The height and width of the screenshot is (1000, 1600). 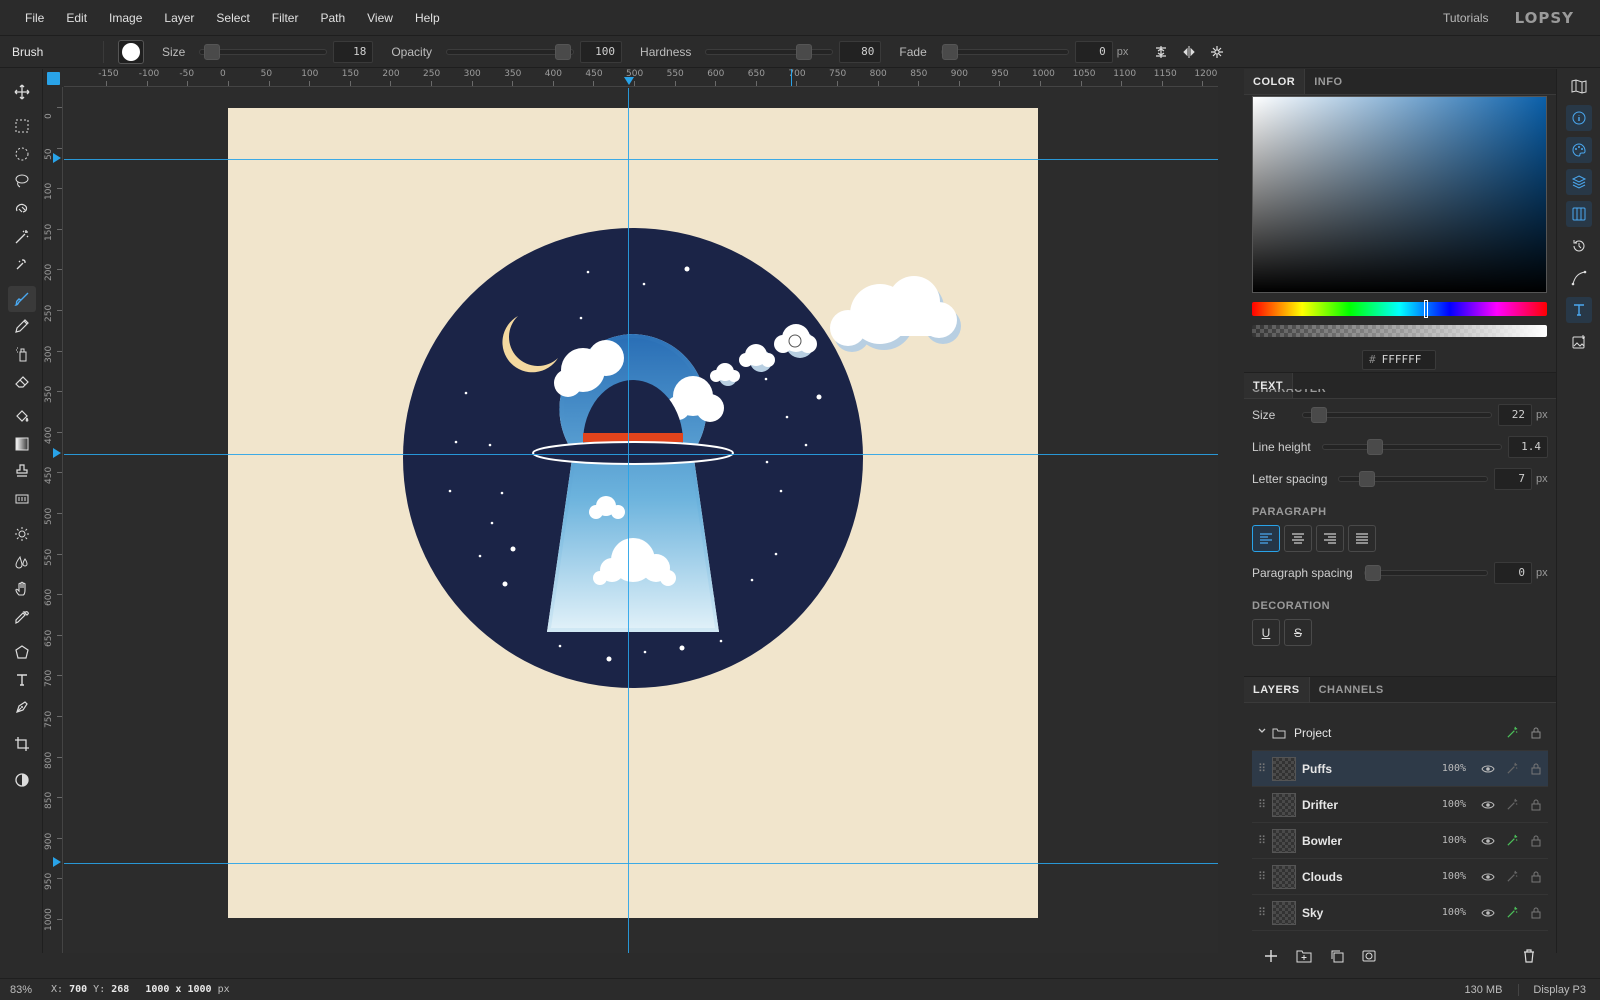 I want to click on menu-path: Path, so click(x=332, y=18).